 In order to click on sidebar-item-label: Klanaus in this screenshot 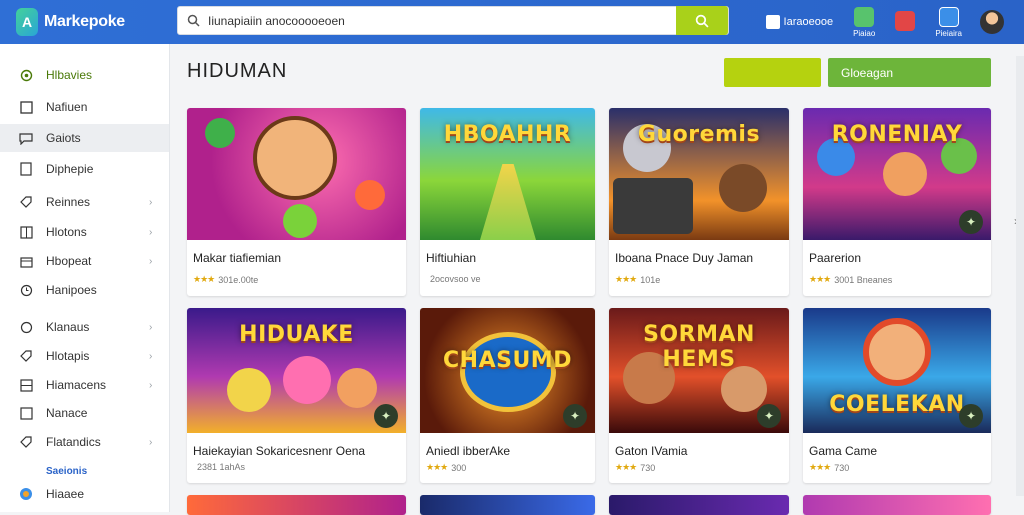, I will do `click(68, 327)`.